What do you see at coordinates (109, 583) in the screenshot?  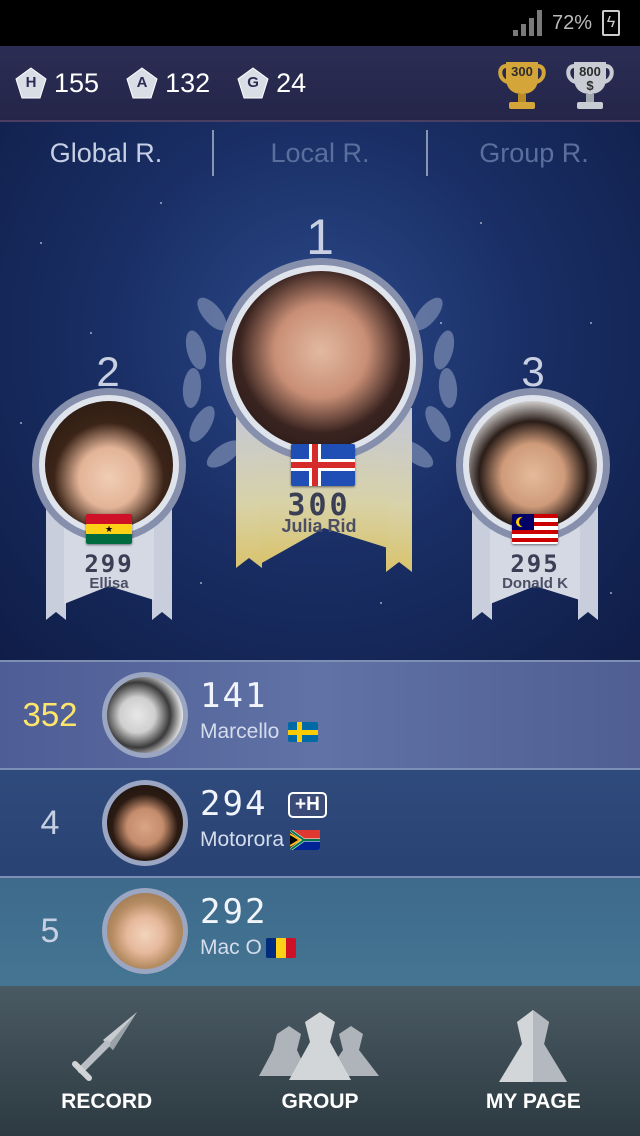 I see `podium-2-name: Ellisa` at bounding box center [109, 583].